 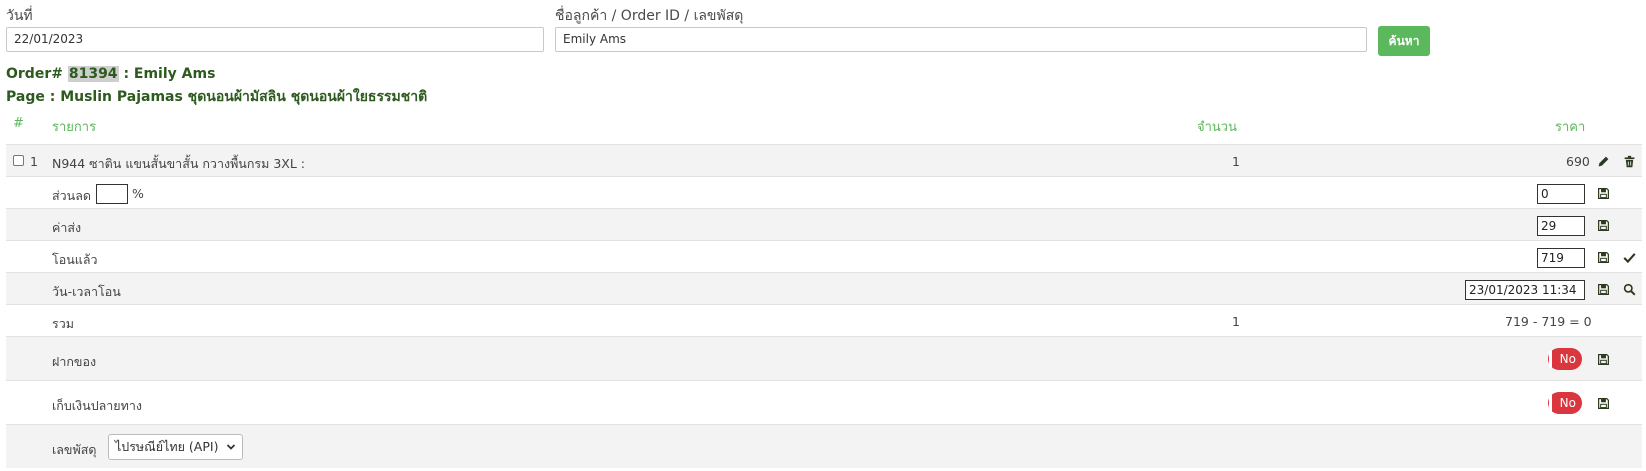 I want to click on search-button: ค้นหา, so click(x=1404, y=41).